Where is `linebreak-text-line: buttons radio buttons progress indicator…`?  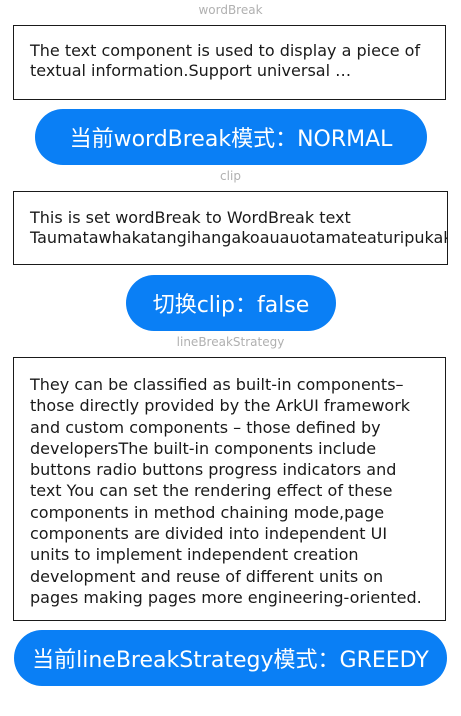 linebreak-text-line: buttons radio buttons progress indicator… is located at coordinates (213, 470).